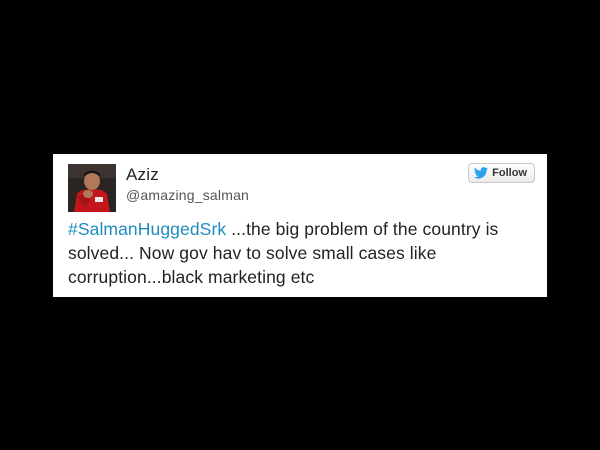 This screenshot has width=600, height=450. Describe the element at coordinates (481, 173) in the screenshot. I see `twitter-bird-icon` at that location.